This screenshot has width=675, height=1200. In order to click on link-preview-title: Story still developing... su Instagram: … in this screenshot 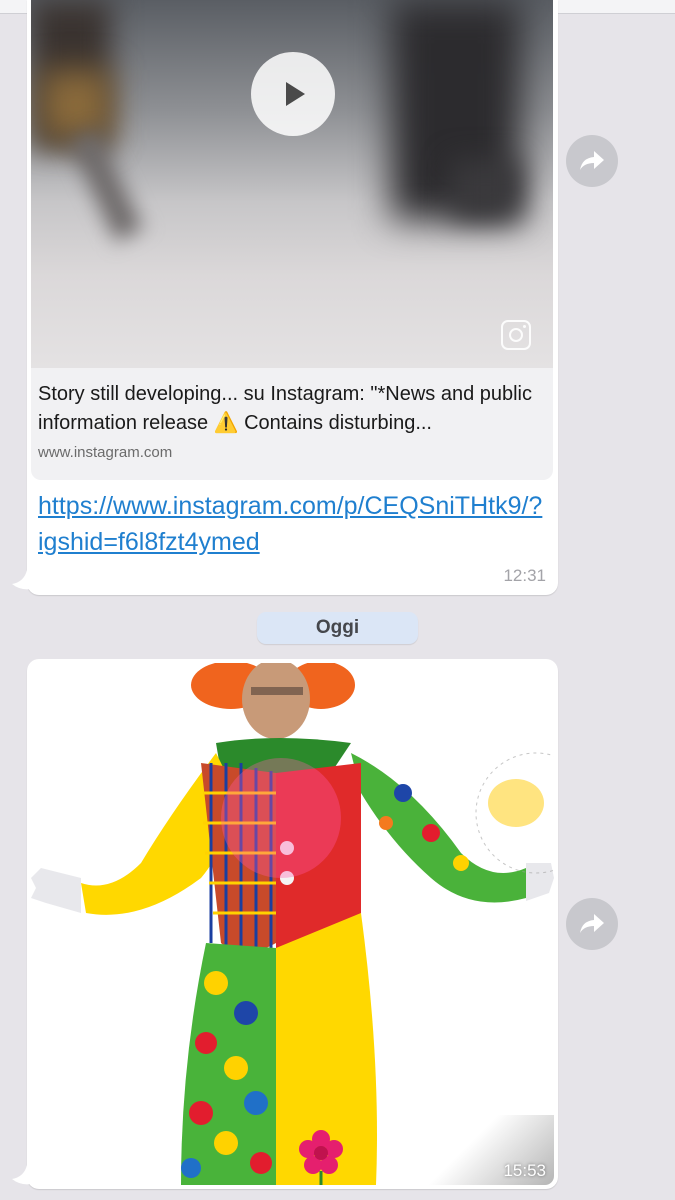, I will do `click(285, 408)`.